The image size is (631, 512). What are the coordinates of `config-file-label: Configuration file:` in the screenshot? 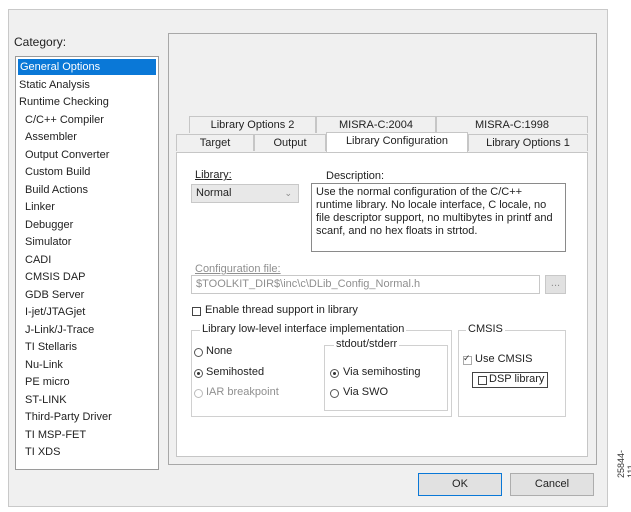 It's located at (238, 269).